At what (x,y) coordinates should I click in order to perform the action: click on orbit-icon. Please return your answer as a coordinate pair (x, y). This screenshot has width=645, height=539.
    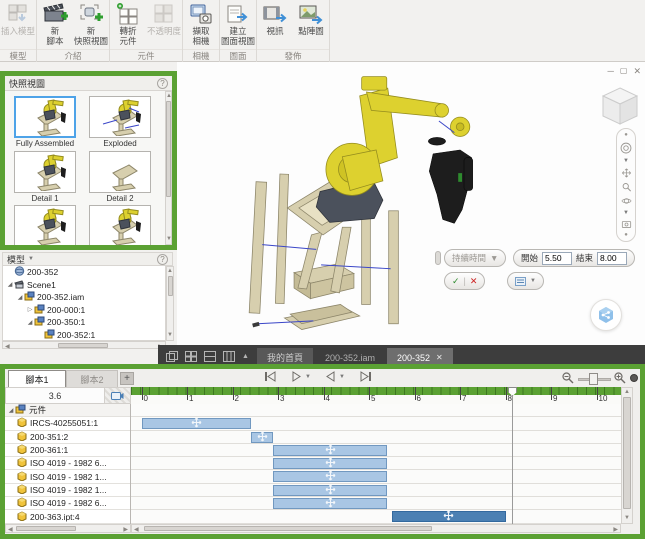
    Looking at the image, I should click on (626, 201).